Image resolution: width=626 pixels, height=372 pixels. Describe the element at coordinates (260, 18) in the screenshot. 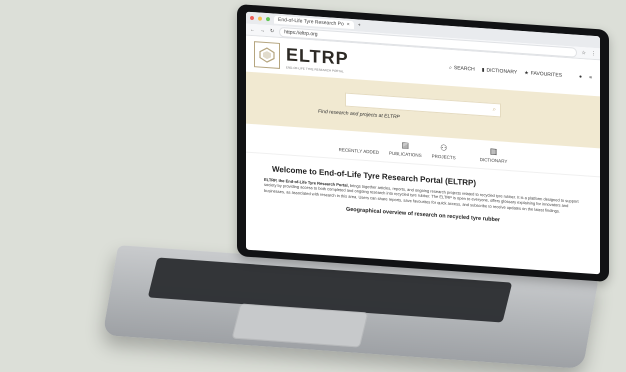

I see `window-minimize-icon` at that location.